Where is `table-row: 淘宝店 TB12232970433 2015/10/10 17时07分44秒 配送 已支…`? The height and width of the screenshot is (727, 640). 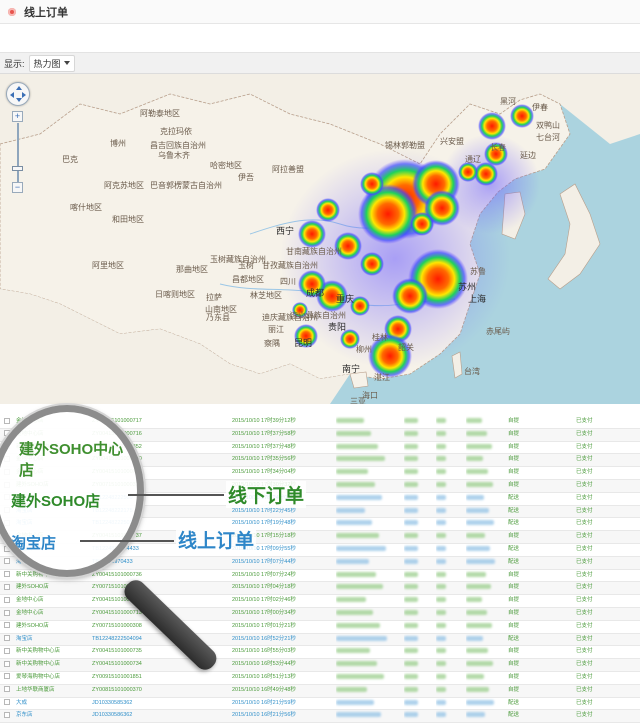
table-row: 淘宝店 TB12232970433 2015/10/10 17时07分44秒 配送 已支… is located at coordinates (320, 563).